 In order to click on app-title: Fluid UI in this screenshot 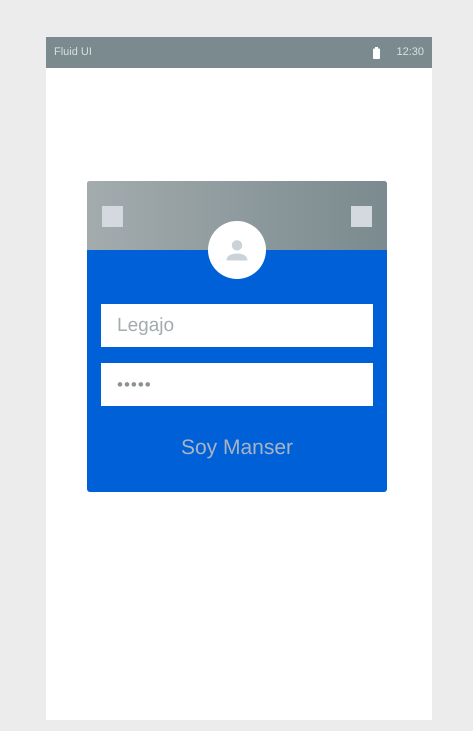, I will do `click(73, 52)`.